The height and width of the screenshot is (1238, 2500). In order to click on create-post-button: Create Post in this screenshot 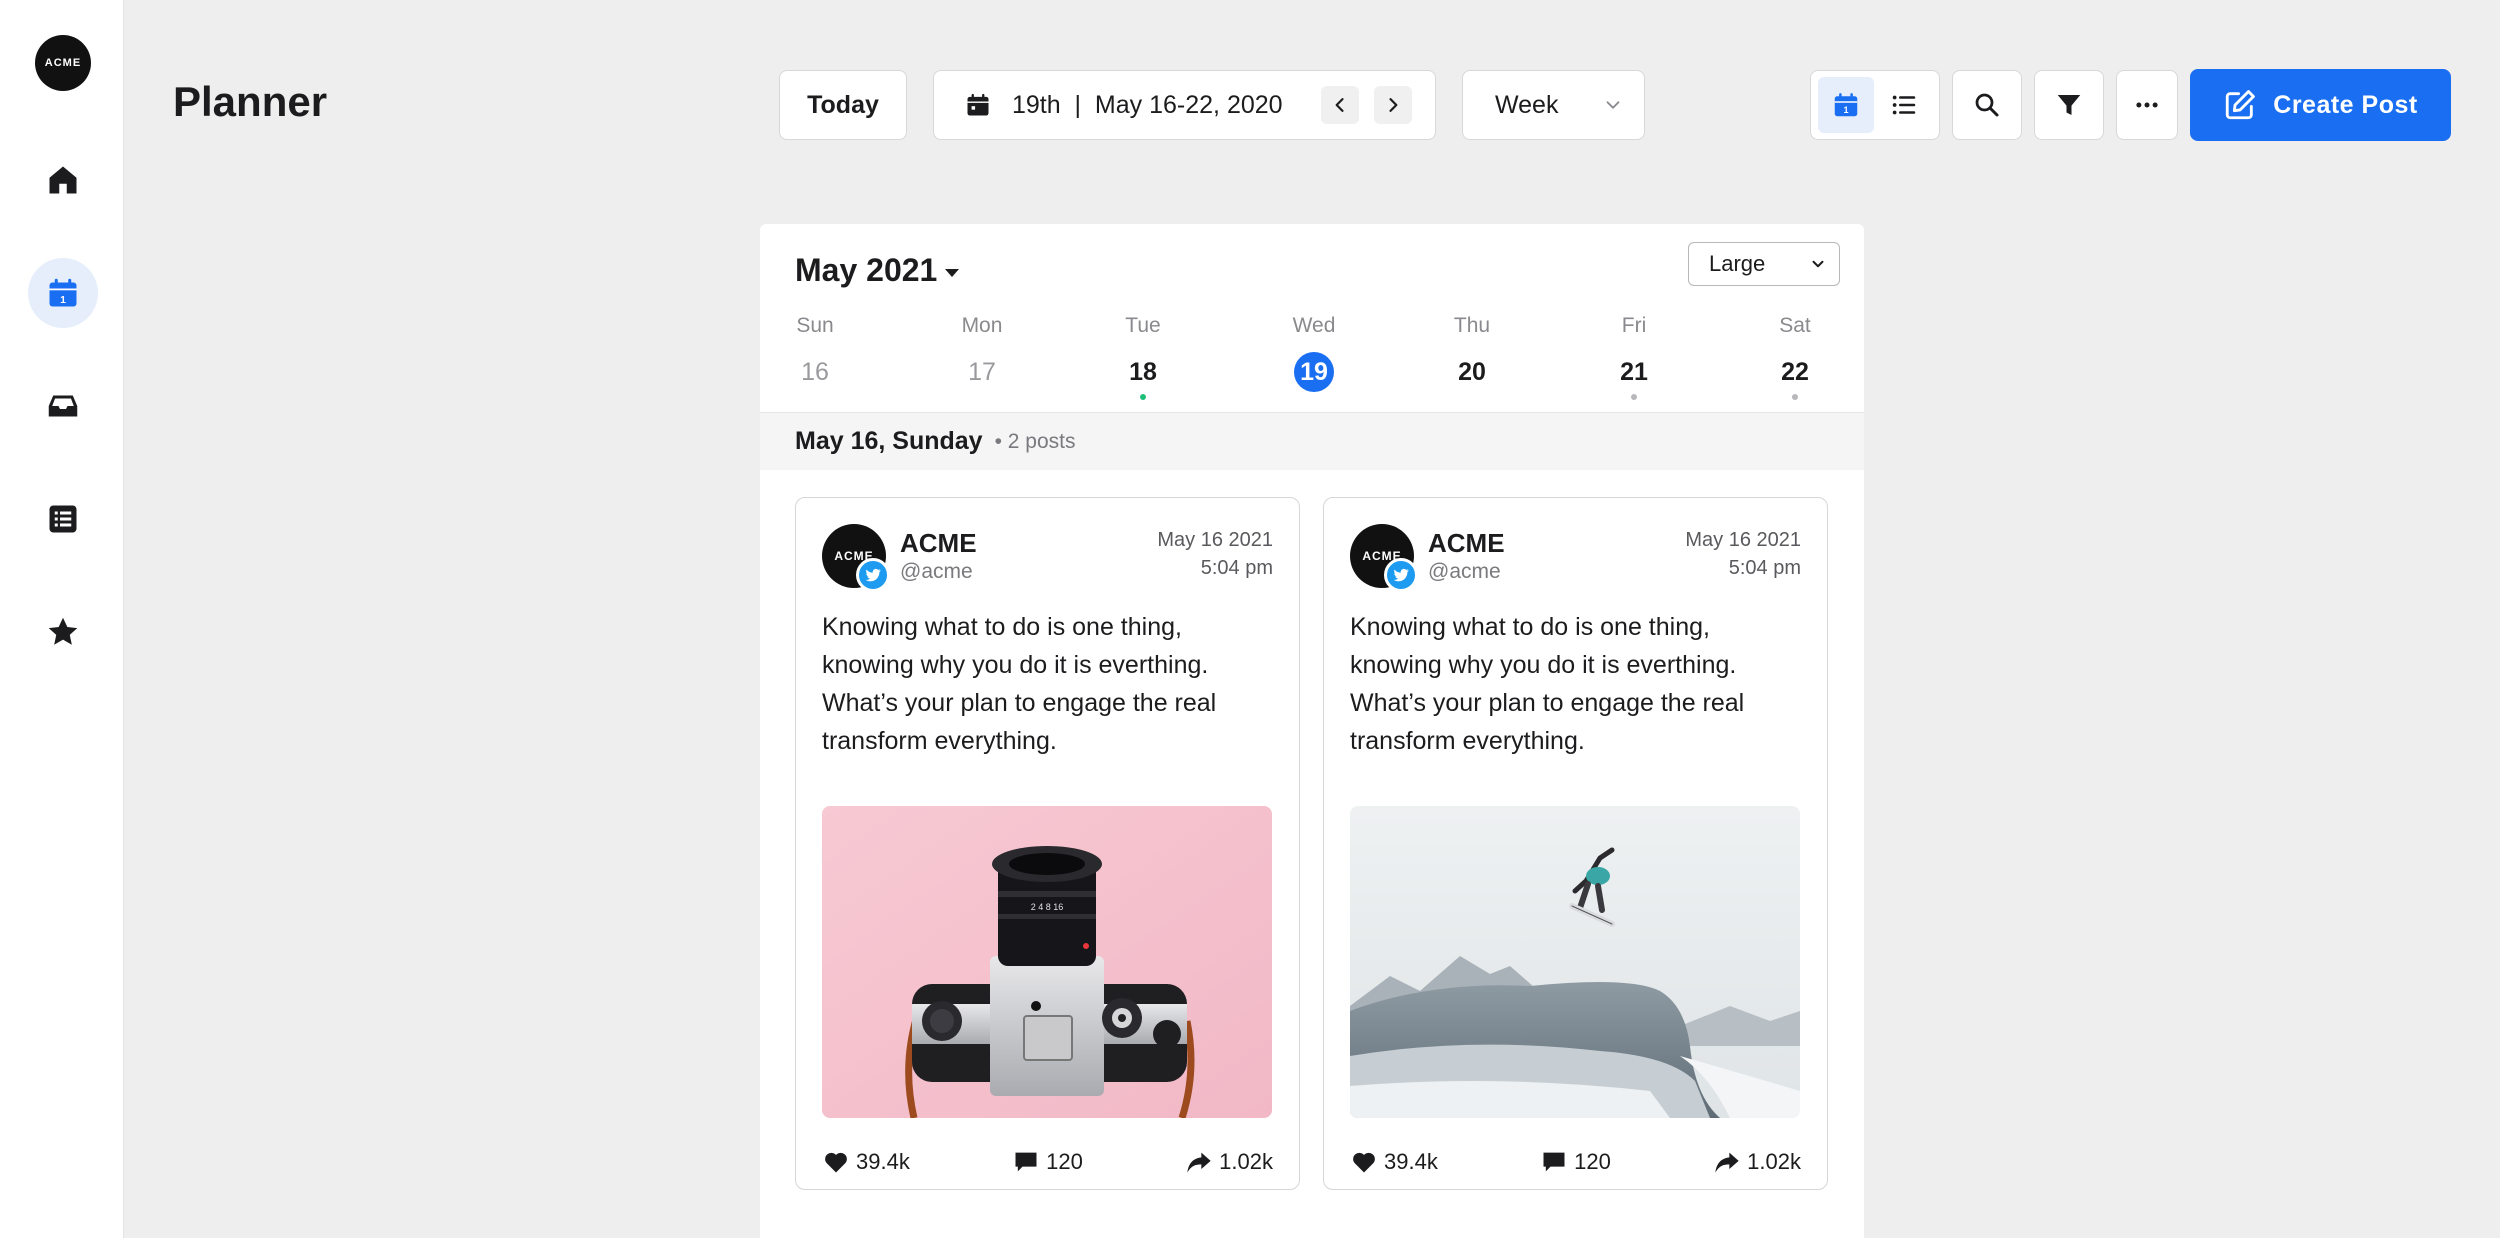, I will do `click(2320, 105)`.